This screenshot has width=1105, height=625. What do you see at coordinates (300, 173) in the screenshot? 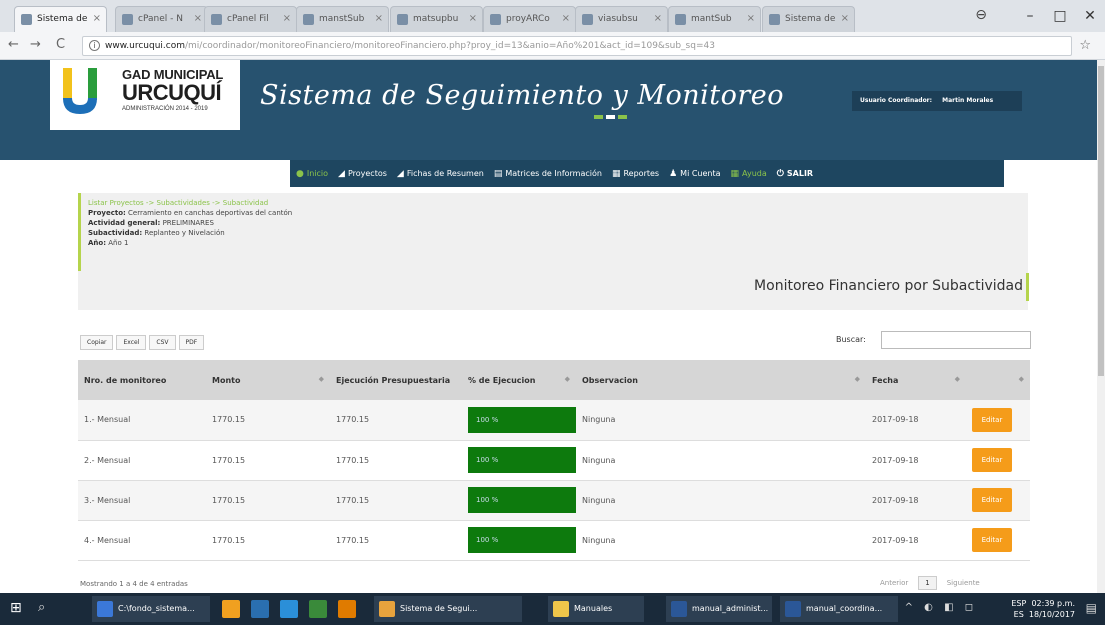
I see `home-icon: ●` at bounding box center [300, 173].